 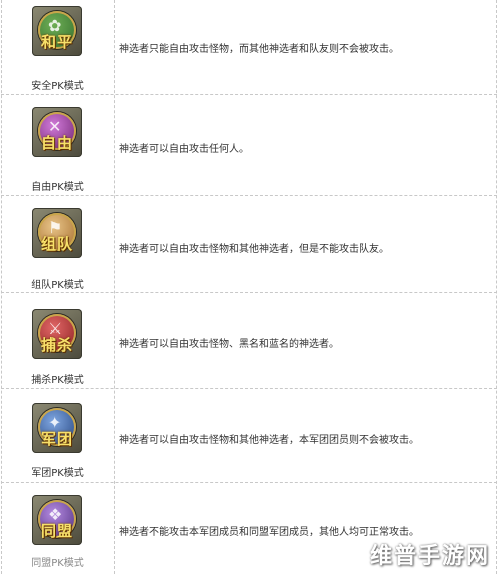 I want to click on mode-description: 神选者只能自由攻击怪物，而其他神选者和队友则不会被攻击。, so click(x=259, y=49).